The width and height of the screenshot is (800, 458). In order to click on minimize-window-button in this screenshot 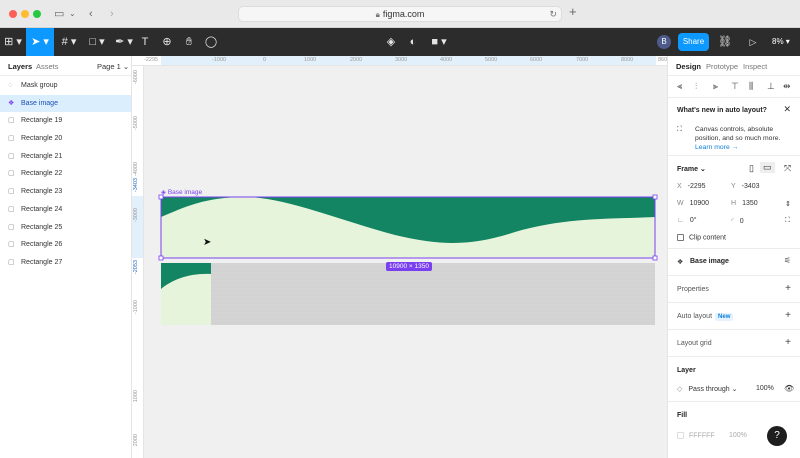, I will do `click(25, 14)`.